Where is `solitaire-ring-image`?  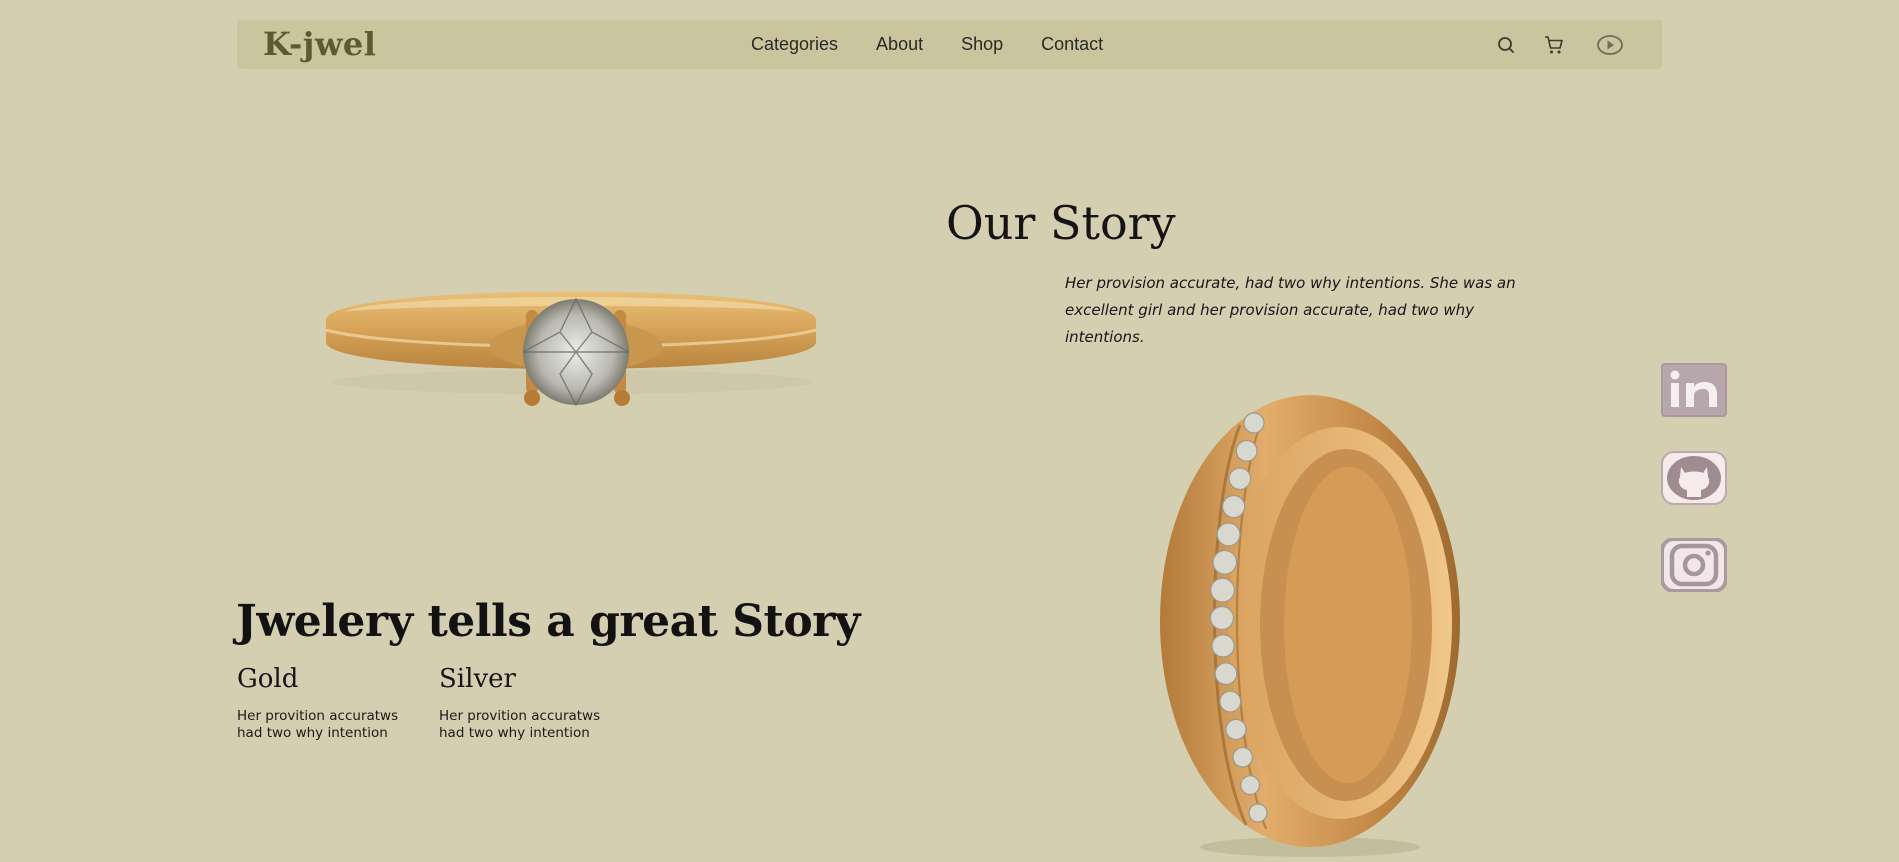 solitaire-ring-image is located at coordinates (571, 349).